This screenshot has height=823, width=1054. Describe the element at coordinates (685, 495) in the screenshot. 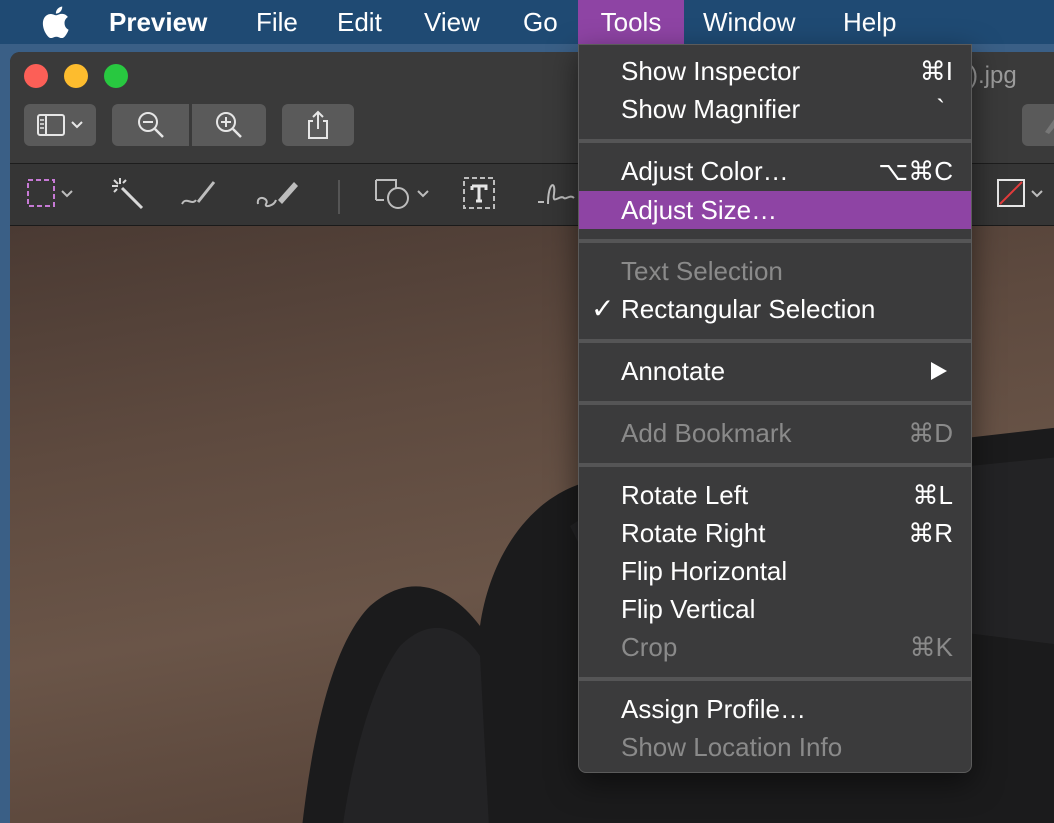

I see `menu-item-label: Rotate Left` at that location.